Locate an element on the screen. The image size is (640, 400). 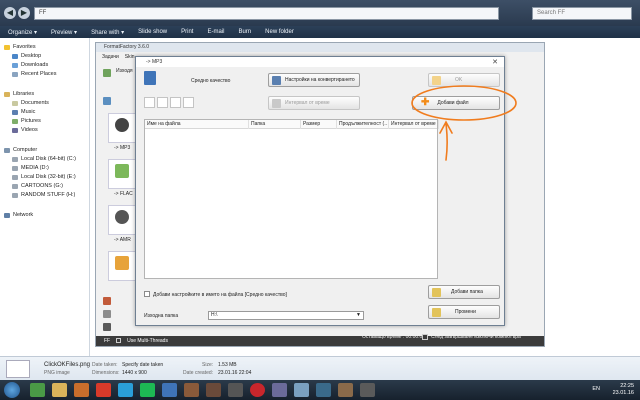
mp3-tile is located at coordinates (122, 128).